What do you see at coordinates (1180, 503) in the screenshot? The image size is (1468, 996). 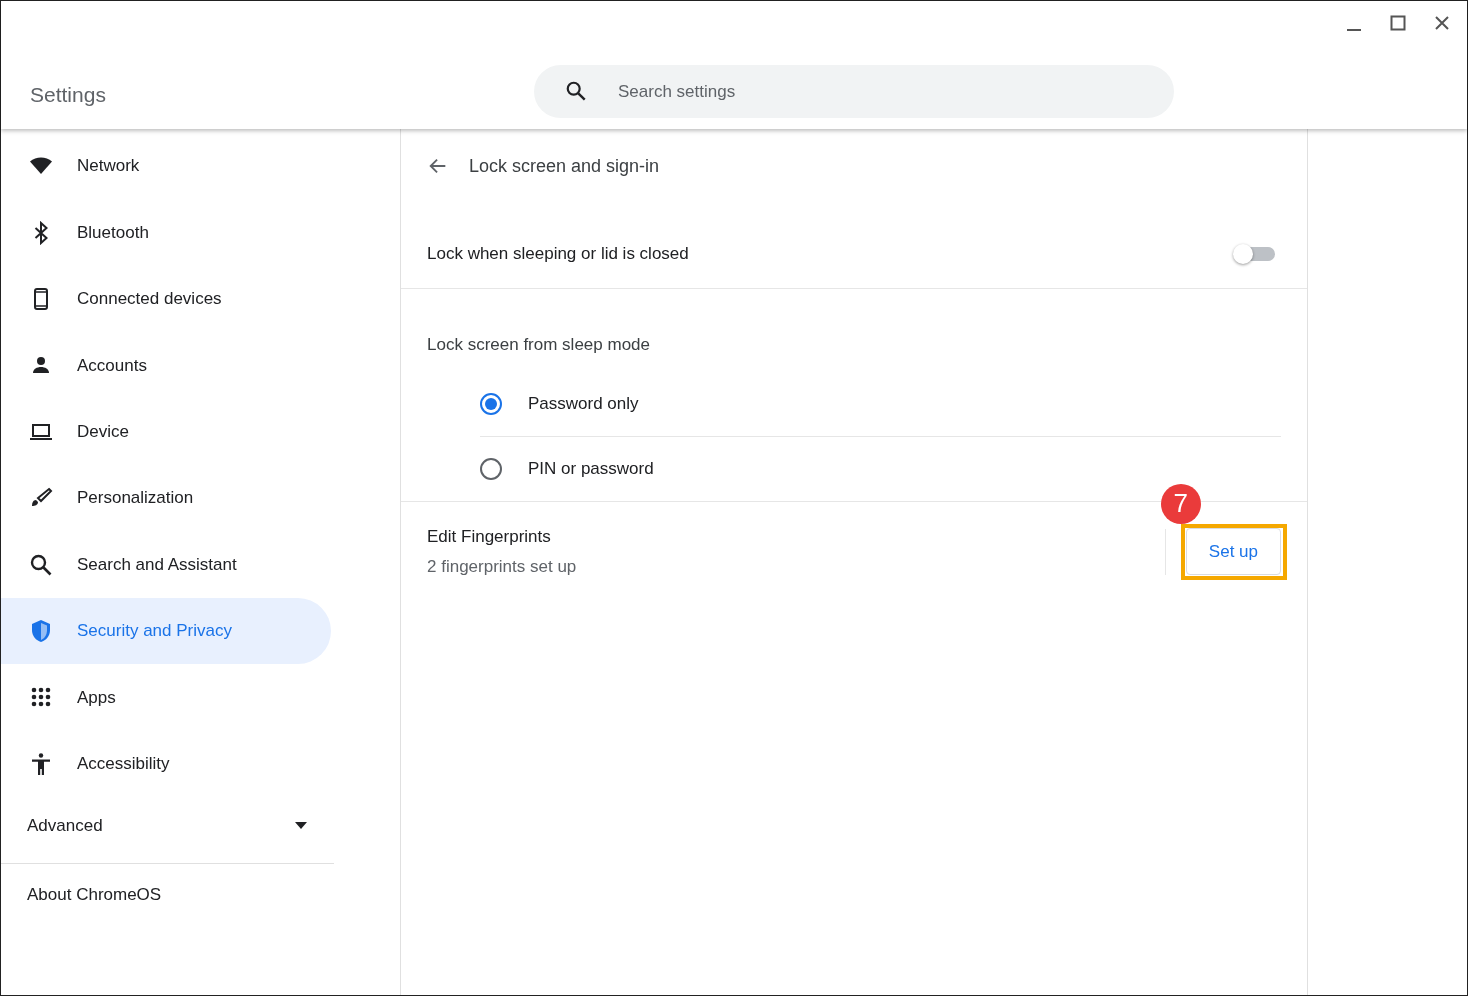 I see `step-number: 7` at bounding box center [1180, 503].